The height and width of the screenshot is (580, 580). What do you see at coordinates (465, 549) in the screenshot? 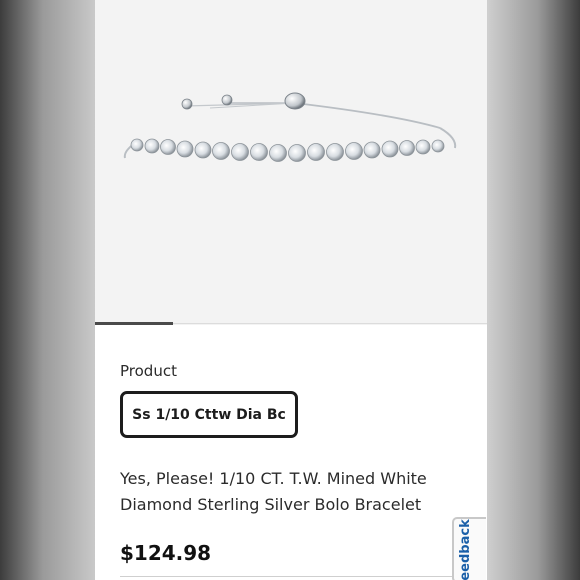
I see `feedback-label: Feedback` at bounding box center [465, 549].